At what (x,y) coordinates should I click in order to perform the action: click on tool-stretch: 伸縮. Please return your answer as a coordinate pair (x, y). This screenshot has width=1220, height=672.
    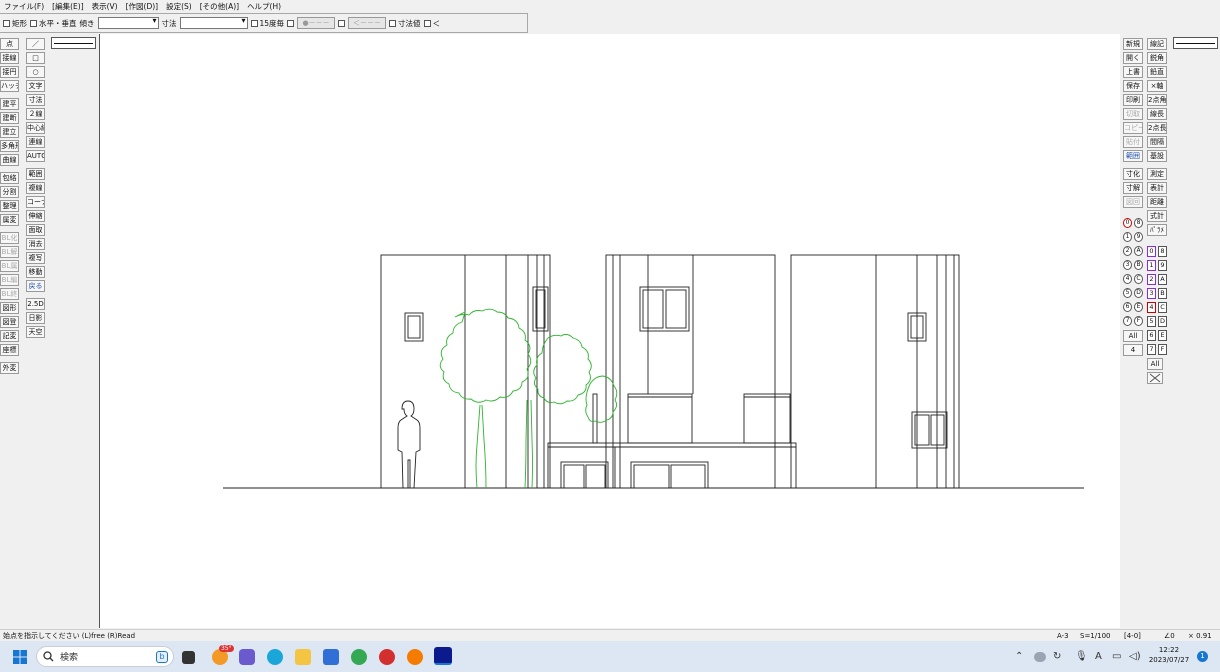
    Looking at the image, I should click on (35, 216).